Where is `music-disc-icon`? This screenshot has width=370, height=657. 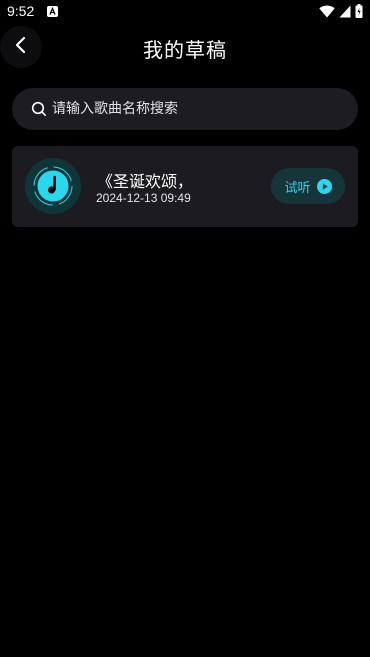 music-disc-icon is located at coordinates (53, 186).